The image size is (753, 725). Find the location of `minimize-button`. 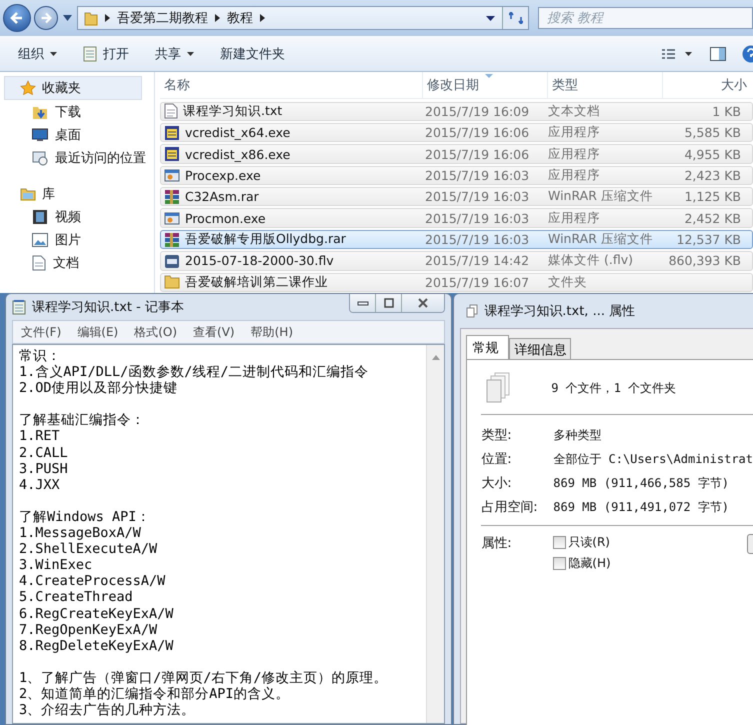

minimize-button is located at coordinates (363, 303).